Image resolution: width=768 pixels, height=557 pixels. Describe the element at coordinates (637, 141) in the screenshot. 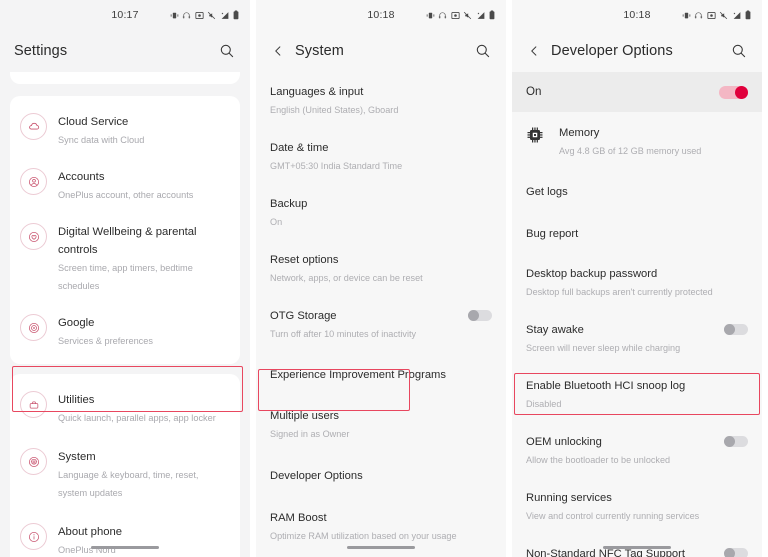

I see `list-item-memory: Memory Avg 4.8 GB of 12 GB memory used` at that location.